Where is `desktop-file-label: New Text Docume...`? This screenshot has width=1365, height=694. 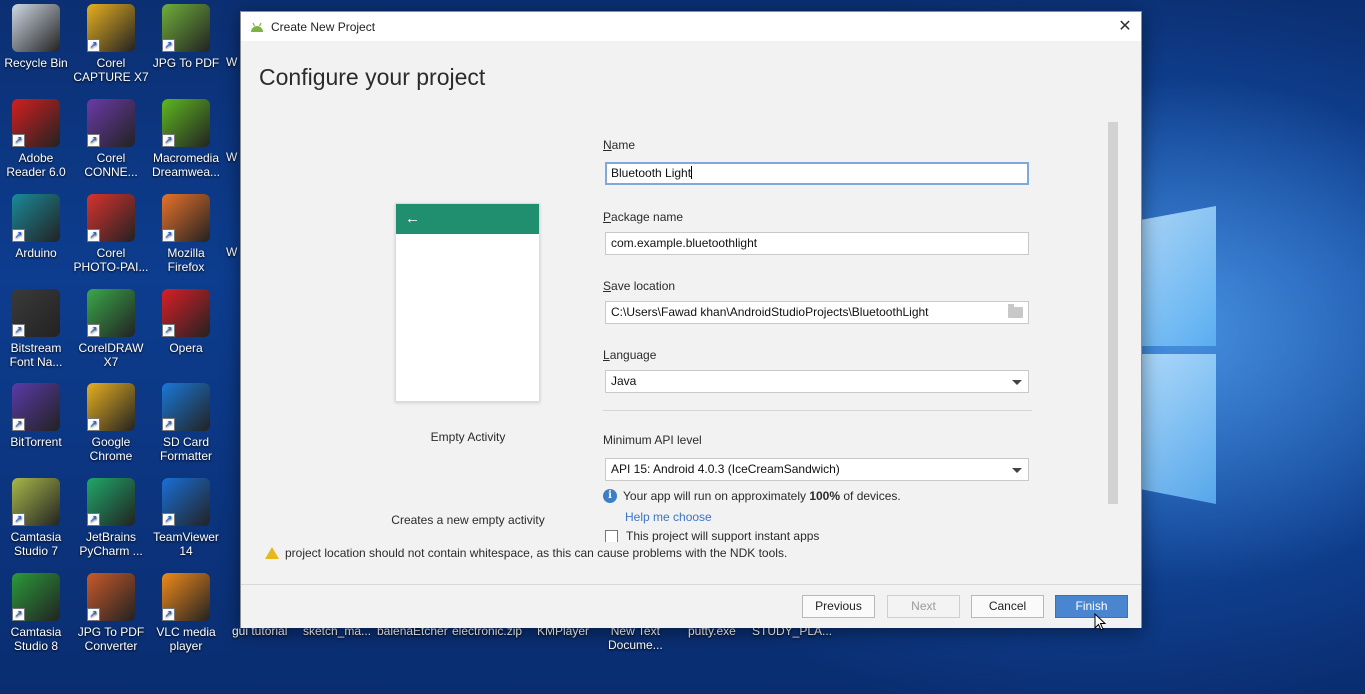 desktop-file-label: New Text Docume... is located at coordinates (635, 638).